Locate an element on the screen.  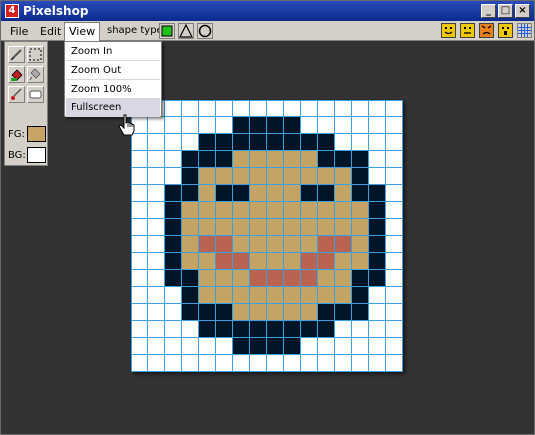
menu-item-zoom-100: Zoom 100% is located at coordinates (113, 90).